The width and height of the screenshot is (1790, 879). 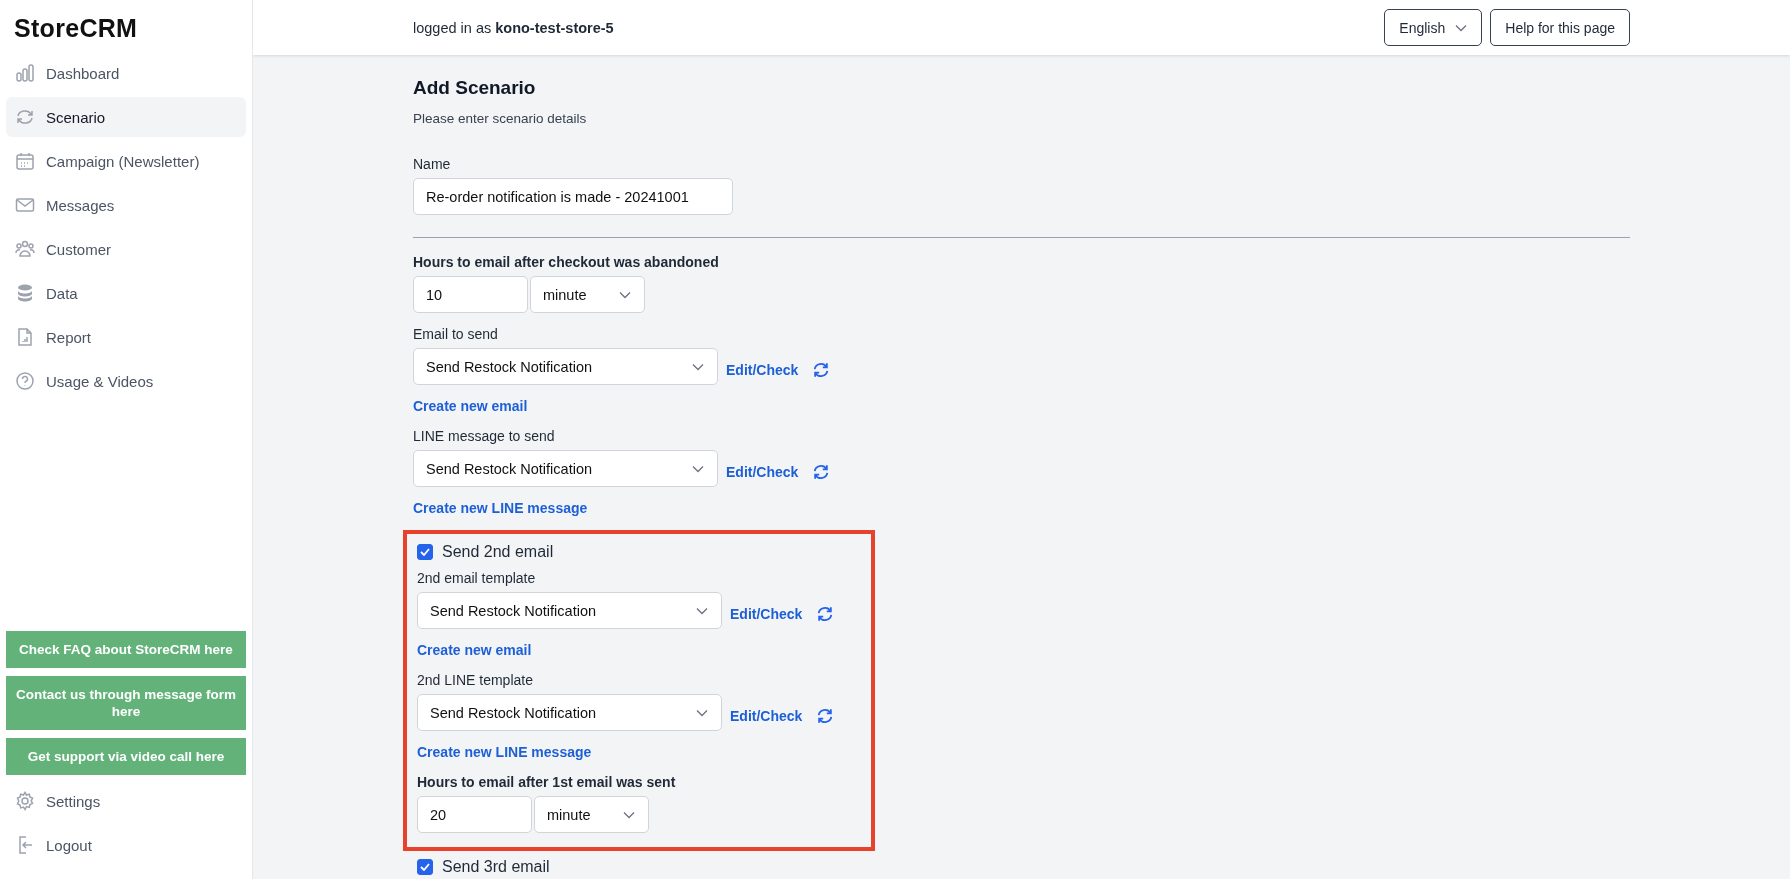 What do you see at coordinates (126, 801) in the screenshot?
I see `sidebar-item: Settings` at bounding box center [126, 801].